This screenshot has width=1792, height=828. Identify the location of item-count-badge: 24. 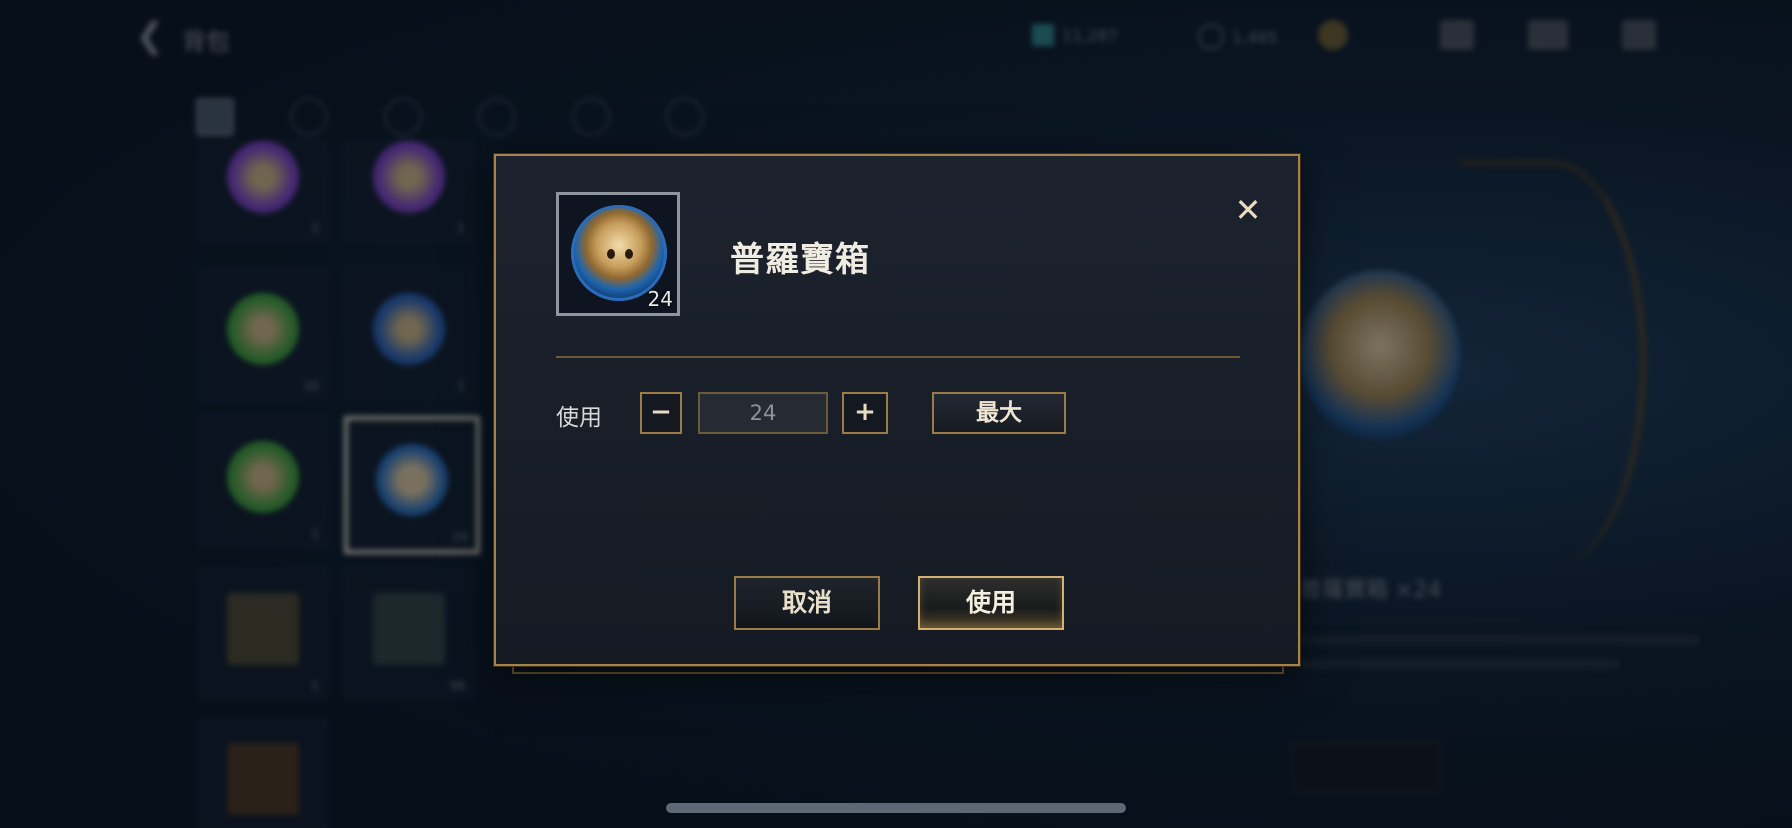
(660, 299).